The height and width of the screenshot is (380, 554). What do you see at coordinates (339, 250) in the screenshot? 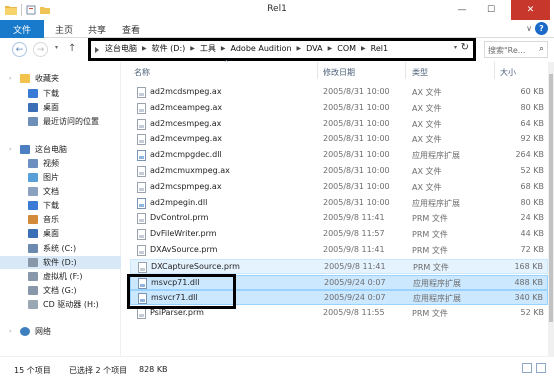
I see `file-row: DXAvSource.prm 2005/9/8 11:41 PRM 文件 72 KB` at bounding box center [339, 250].